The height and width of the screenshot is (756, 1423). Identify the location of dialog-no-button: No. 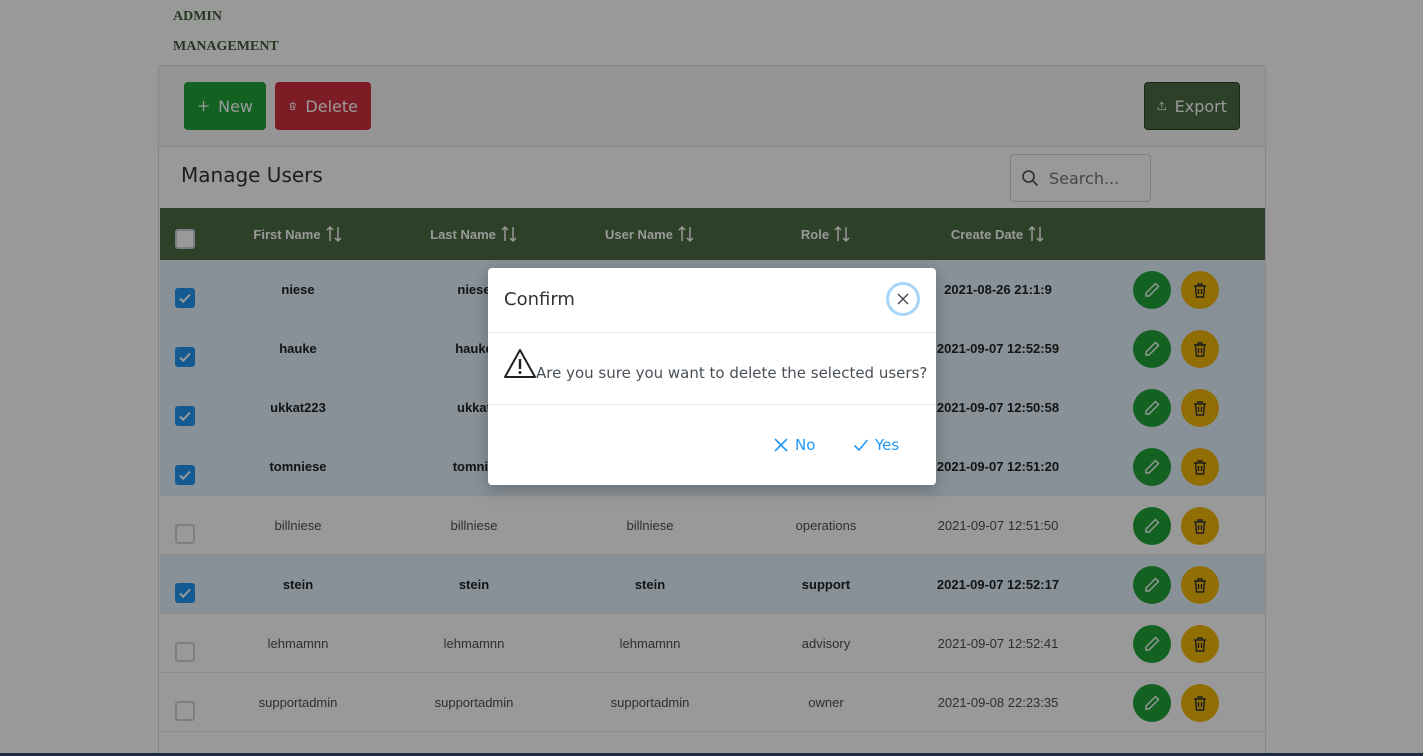
(794, 445).